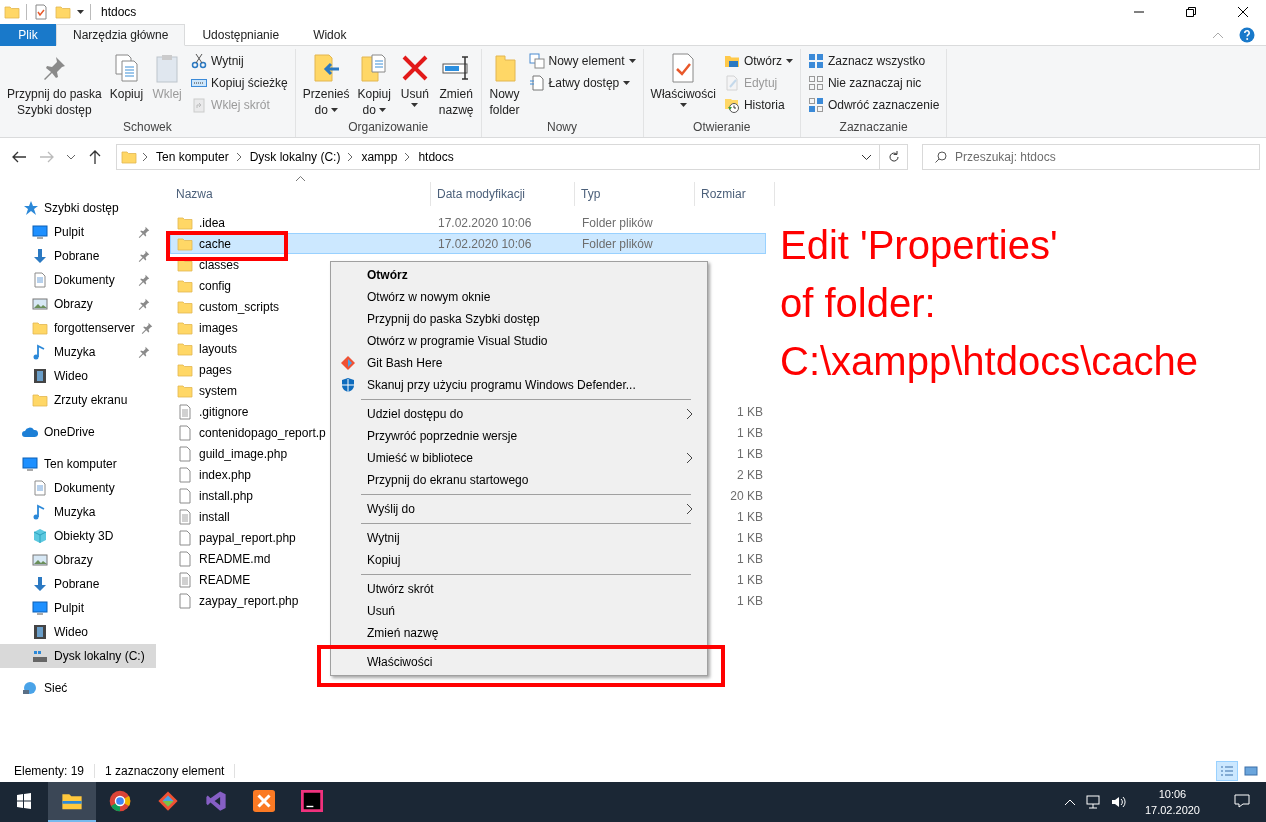 This screenshot has width=1266, height=822. I want to click on group-label: Organizowanie, so click(388, 128).